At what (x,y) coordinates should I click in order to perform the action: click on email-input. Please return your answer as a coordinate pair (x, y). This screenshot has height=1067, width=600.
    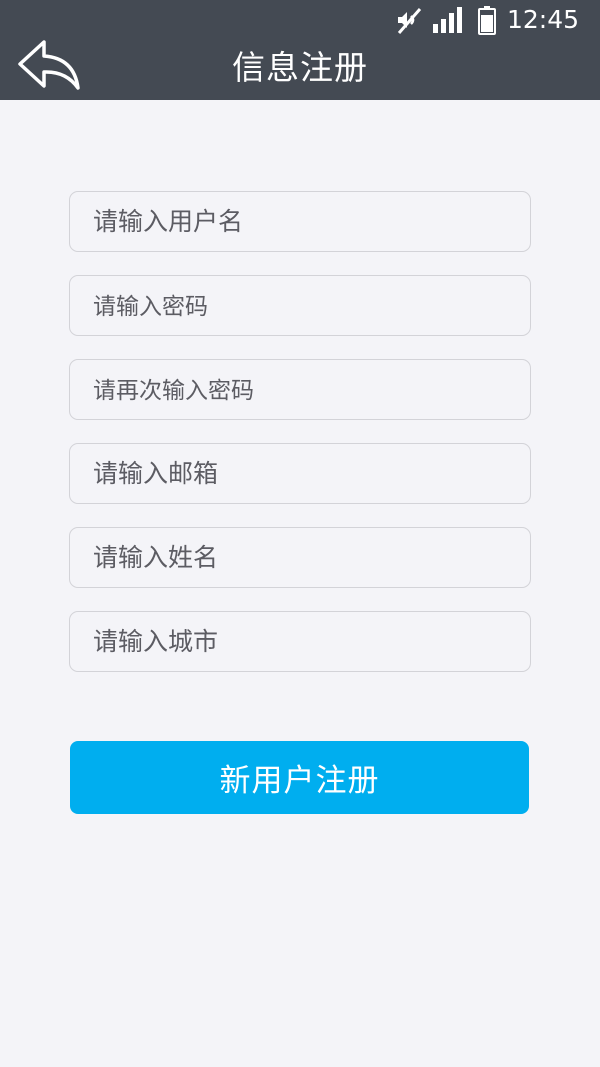
    Looking at the image, I should click on (300, 473).